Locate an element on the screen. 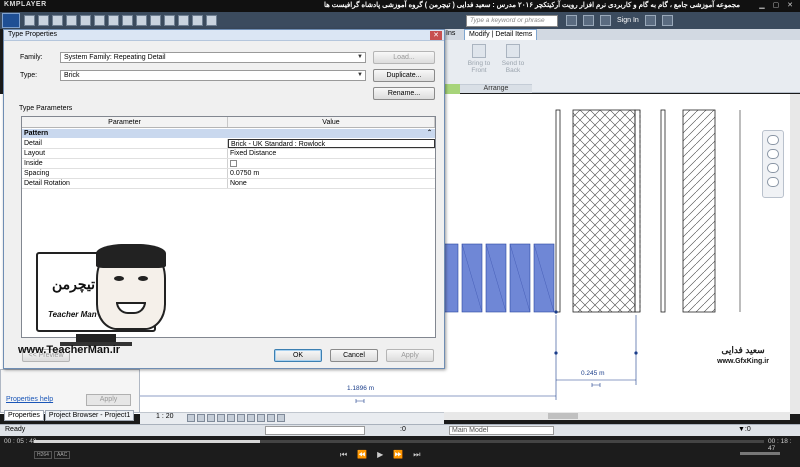  seek-bar is located at coordinates (399, 441).